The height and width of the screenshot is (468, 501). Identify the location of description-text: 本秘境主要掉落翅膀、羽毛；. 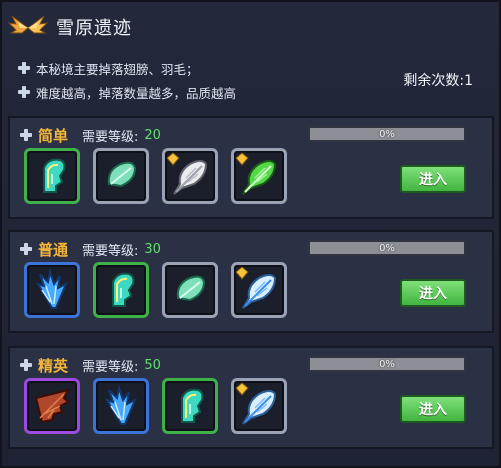
(117, 69).